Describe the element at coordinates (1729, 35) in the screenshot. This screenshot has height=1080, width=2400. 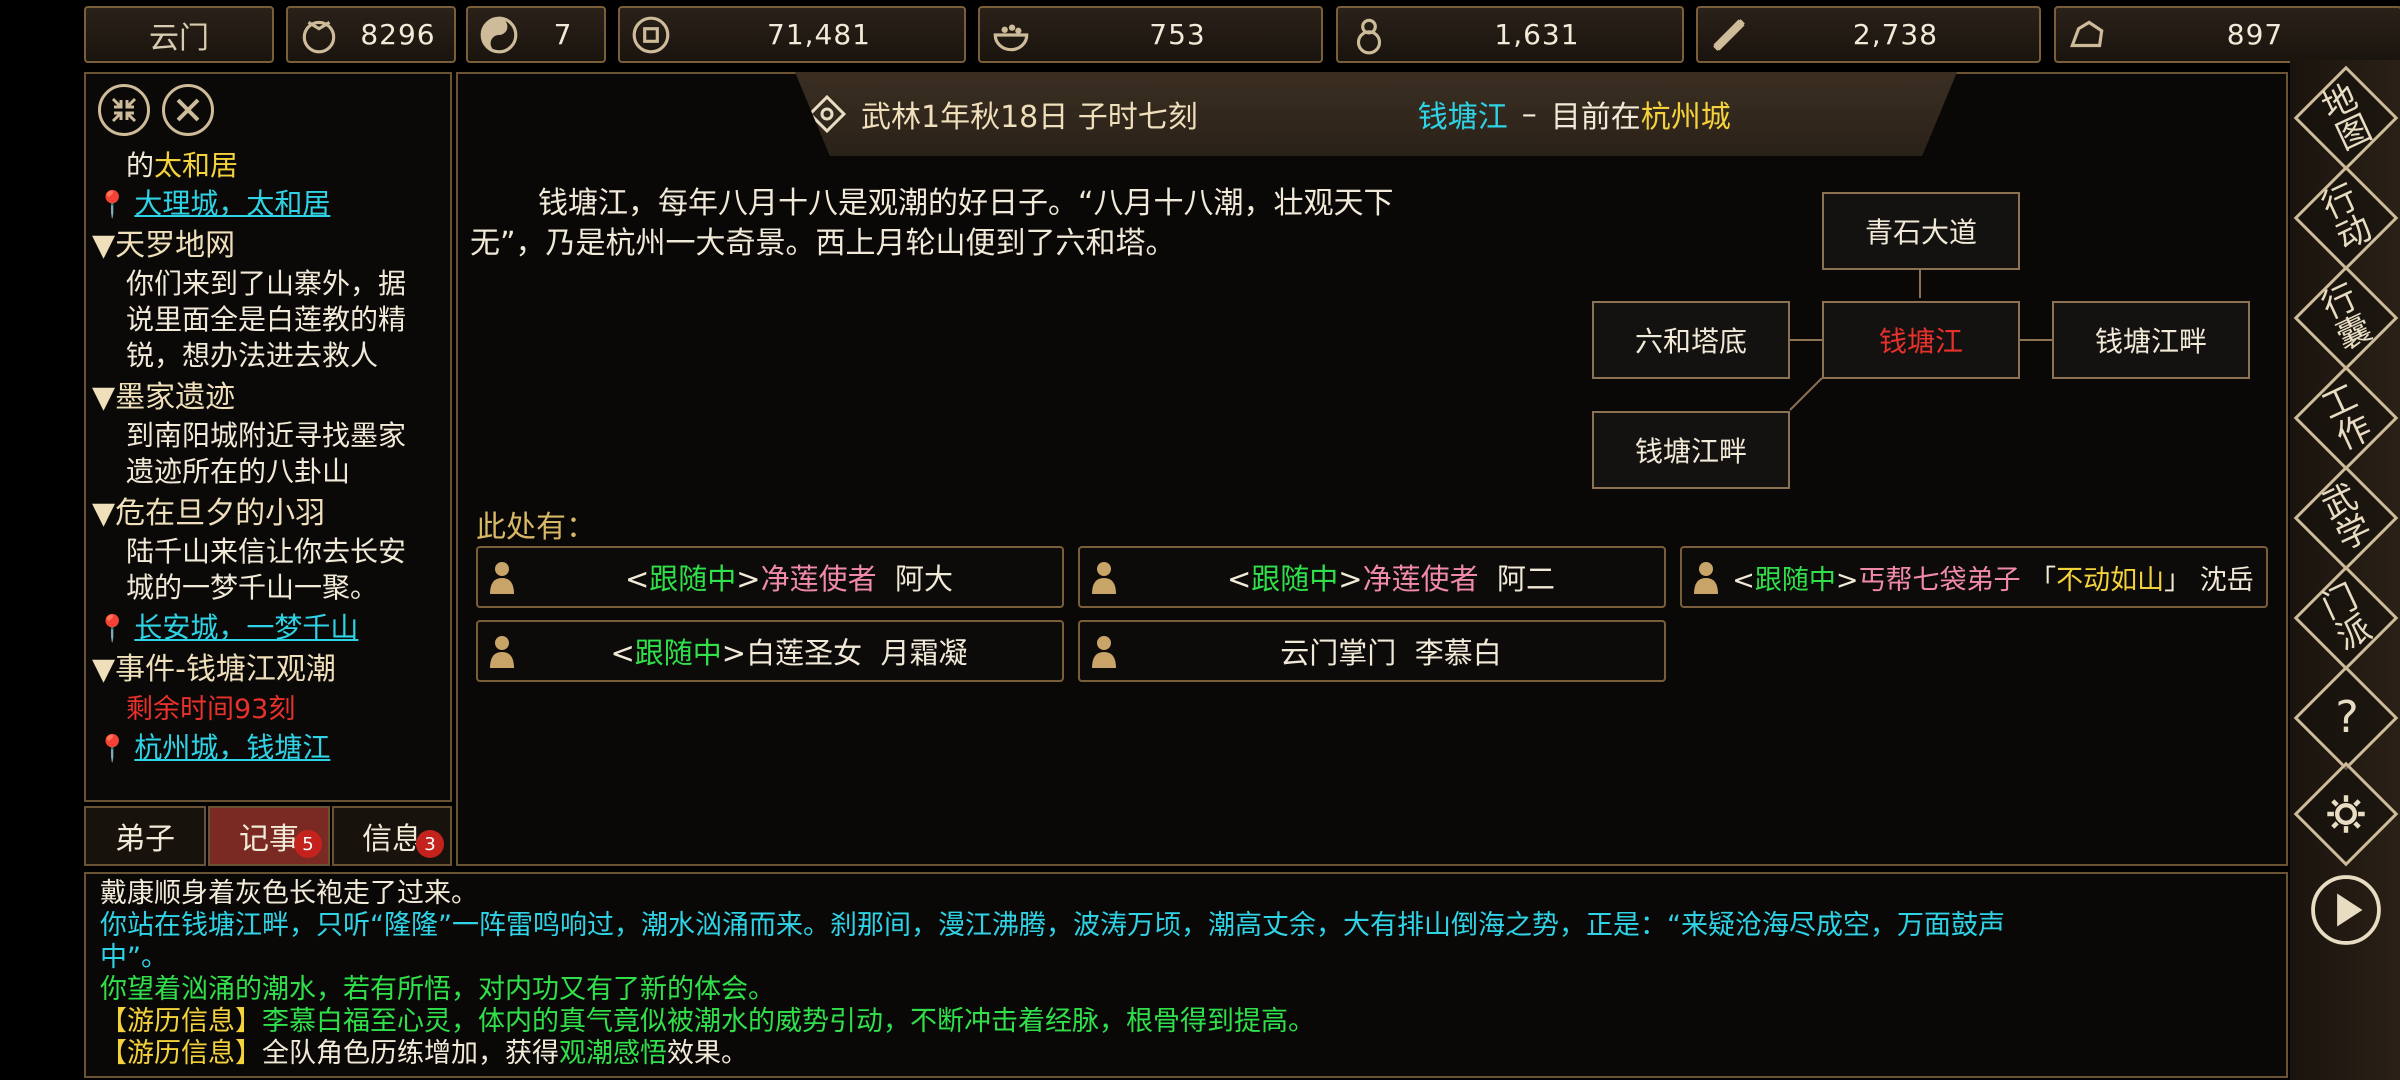
I see `scroll-icon` at that location.